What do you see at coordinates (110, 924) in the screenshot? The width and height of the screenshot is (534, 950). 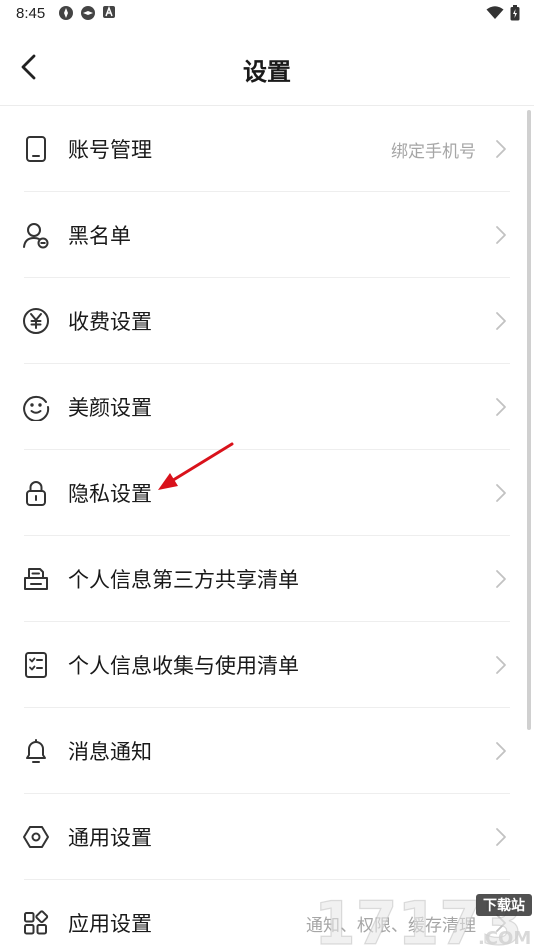 I see `settings-item-label: 应用设置` at bounding box center [110, 924].